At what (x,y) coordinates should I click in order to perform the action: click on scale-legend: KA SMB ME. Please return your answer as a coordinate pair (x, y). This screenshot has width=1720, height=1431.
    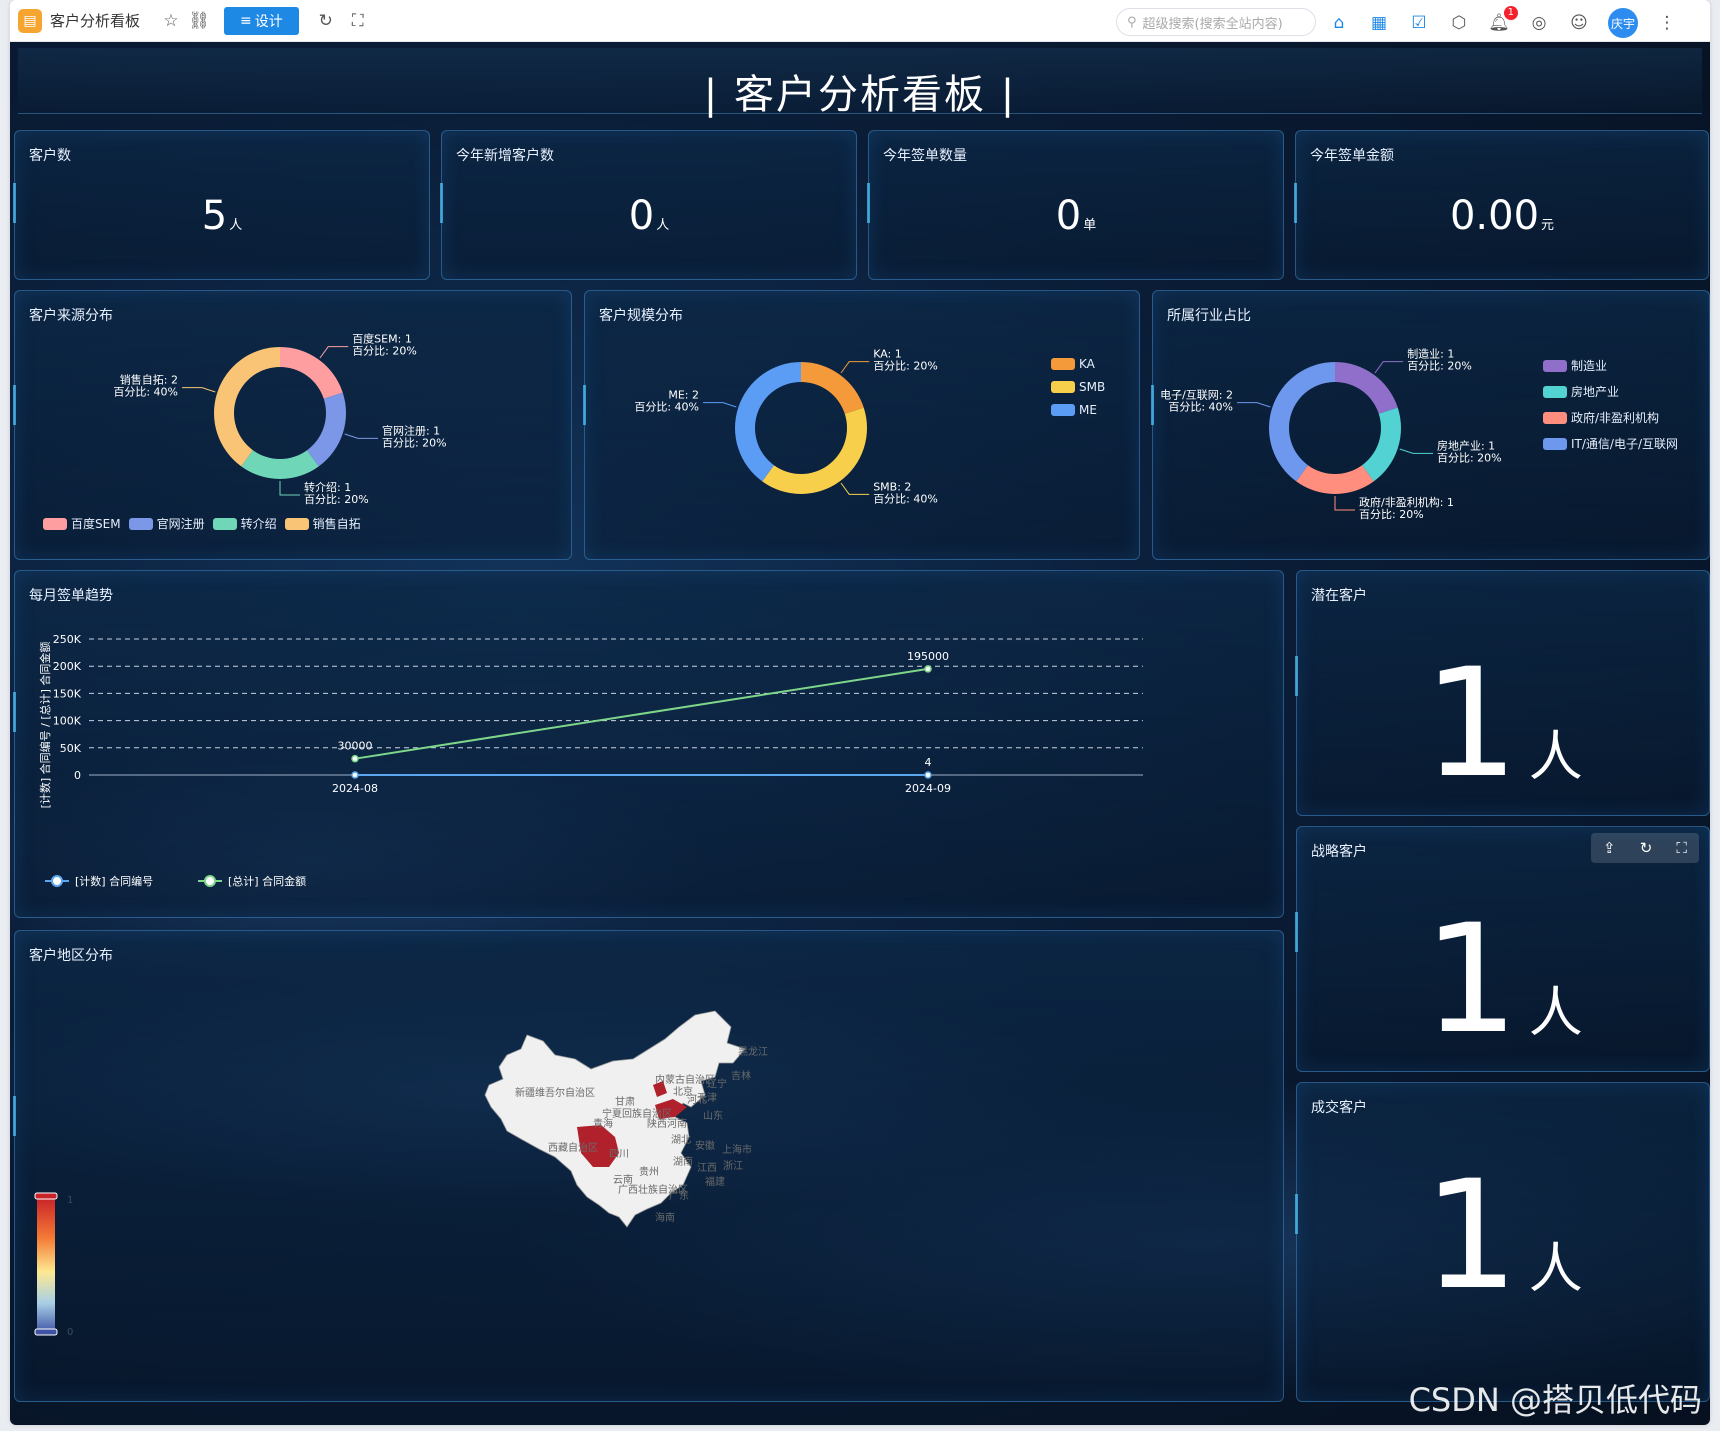
    Looking at the image, I should click on (1078, 387).